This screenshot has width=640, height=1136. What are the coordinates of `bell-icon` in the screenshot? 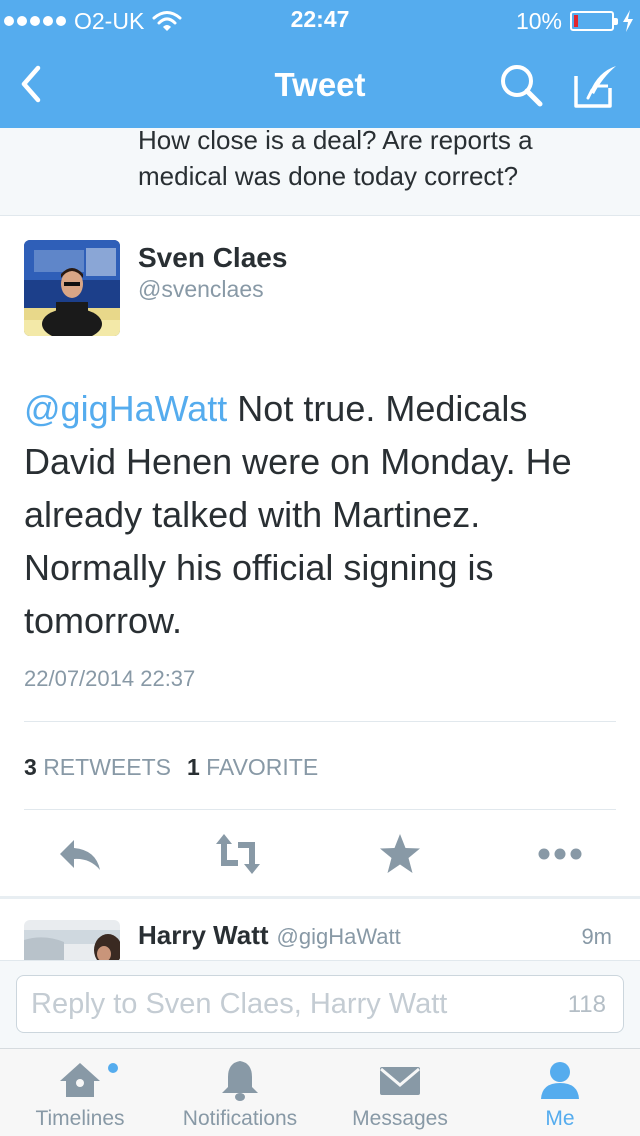 It's located at (240, 1081).